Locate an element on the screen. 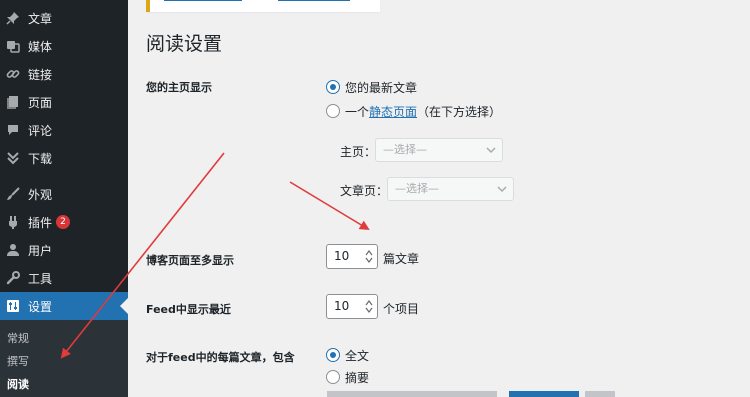  settings-submenu: 常规 撰写 阅读 is located at coordinates (64, 358).